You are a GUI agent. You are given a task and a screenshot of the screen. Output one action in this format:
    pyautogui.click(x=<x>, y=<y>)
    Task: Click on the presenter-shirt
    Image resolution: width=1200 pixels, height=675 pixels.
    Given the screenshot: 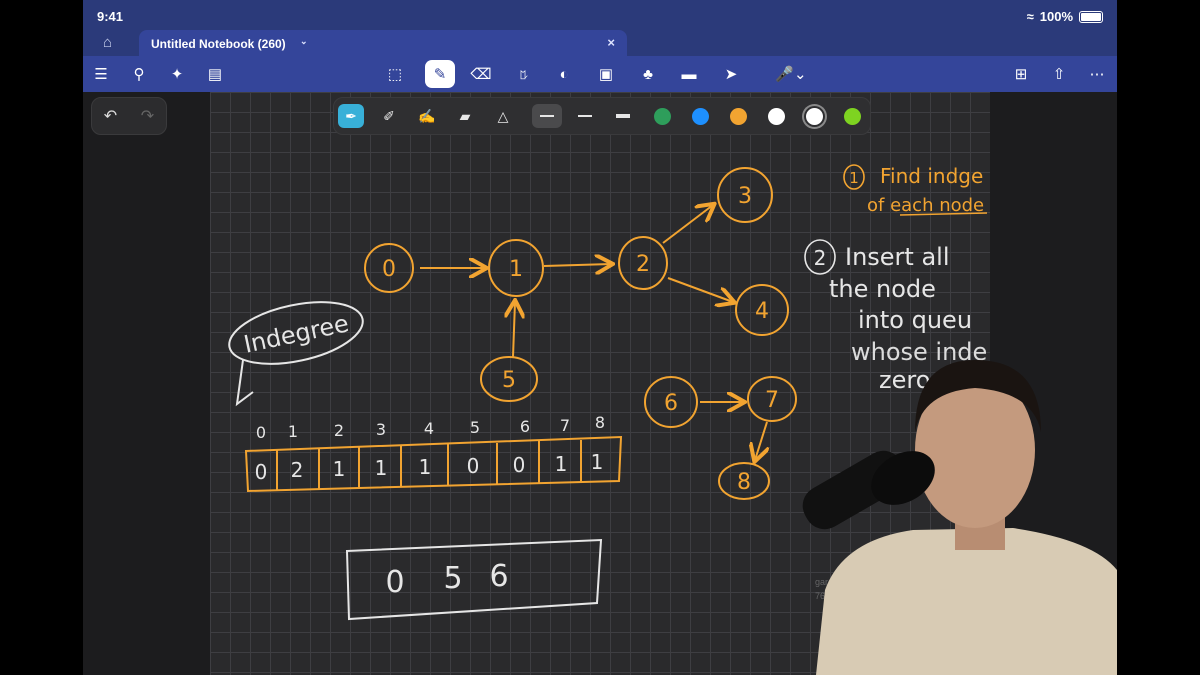 What is the action you would take?
    pyautogui.click(x=966, y=601)
    